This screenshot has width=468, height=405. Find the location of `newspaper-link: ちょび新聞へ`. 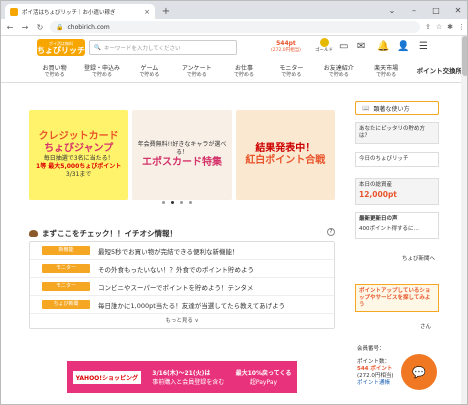

newspaper-link: ちょび新聞へ is located at coordinates (397, 259).